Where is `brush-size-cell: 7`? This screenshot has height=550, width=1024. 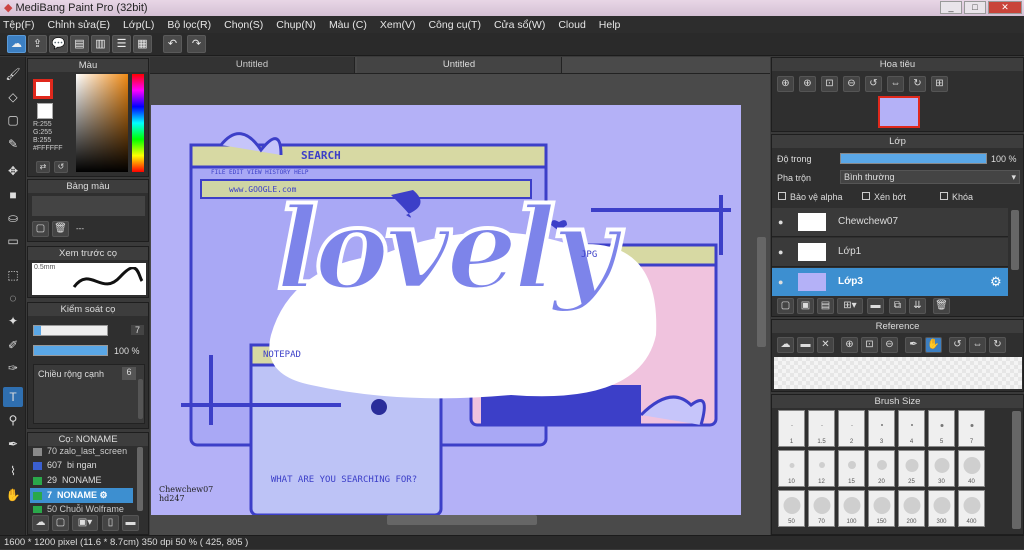 brush-size-cell: 7 is located at coordinates (971, 428).